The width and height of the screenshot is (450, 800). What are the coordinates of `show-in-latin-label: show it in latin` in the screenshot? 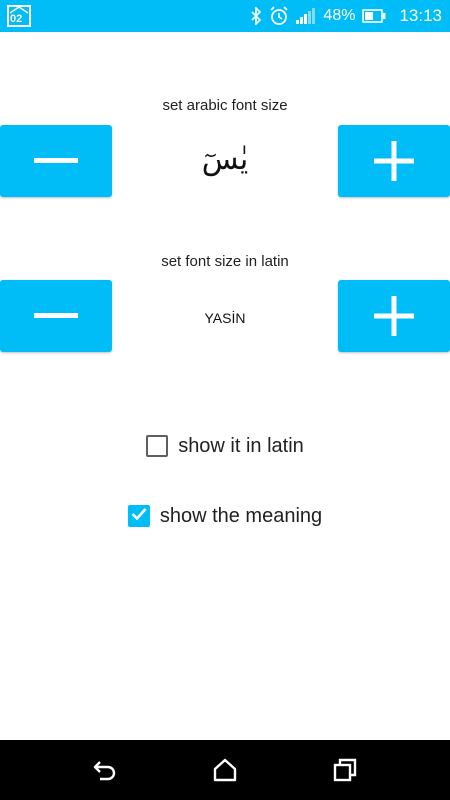 It's located at (241, 446).